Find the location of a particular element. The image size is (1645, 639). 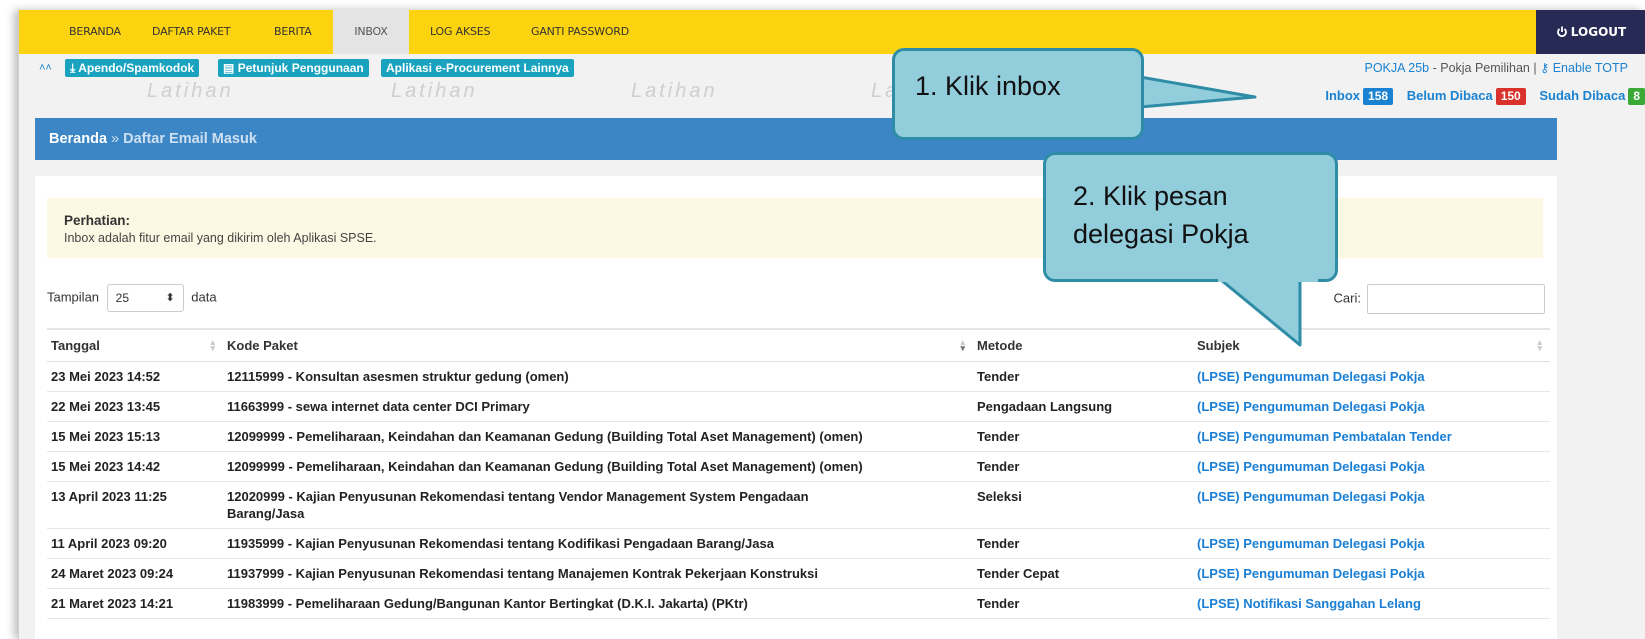

user-role: - Pokja Pemilihan | is located at coordinates (1484, 68).